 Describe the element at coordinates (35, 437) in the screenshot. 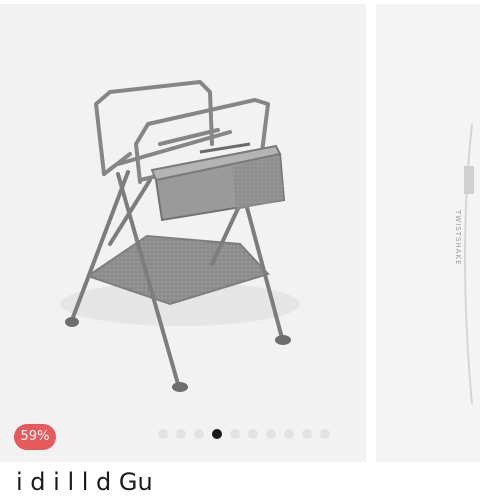

I see `discount-badge: 59%` at that location.